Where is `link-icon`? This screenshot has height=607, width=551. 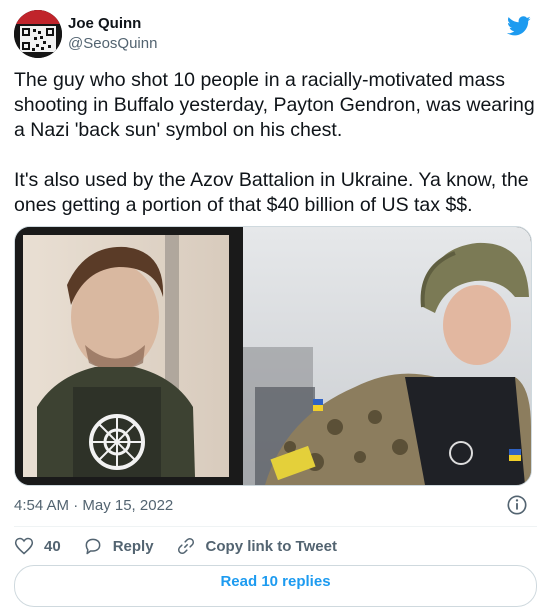 link-icon is located at coordinates (185, 546).